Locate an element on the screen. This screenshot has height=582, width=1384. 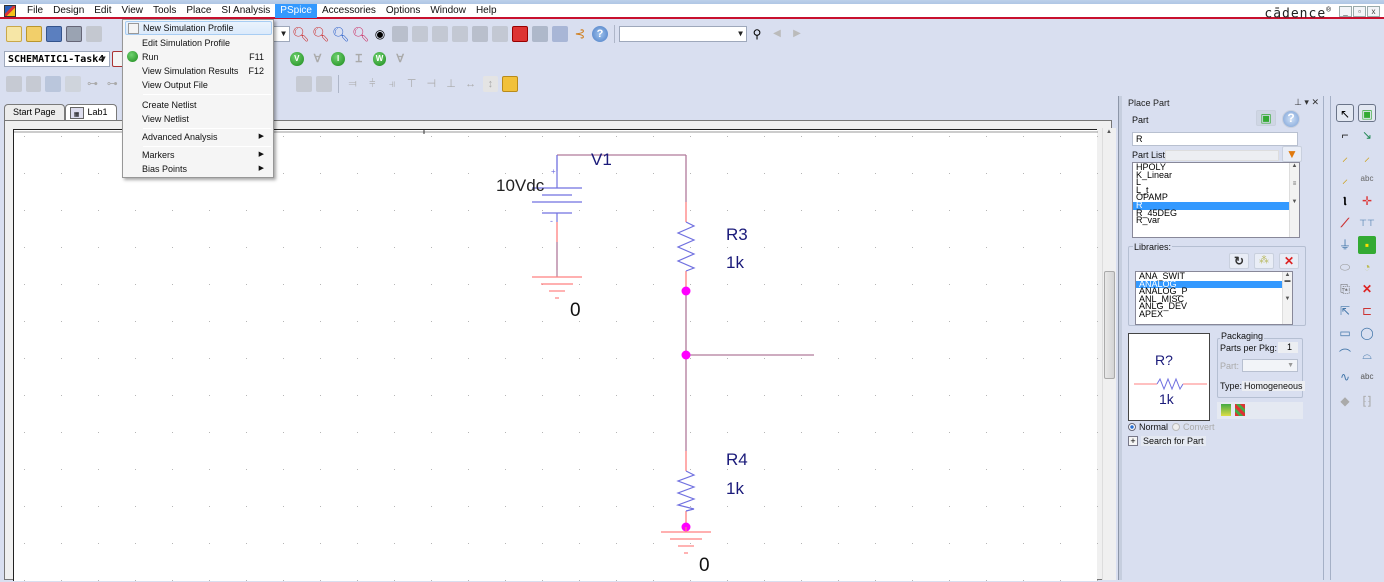
menu-window: Window is located at coordinates (448, 11).